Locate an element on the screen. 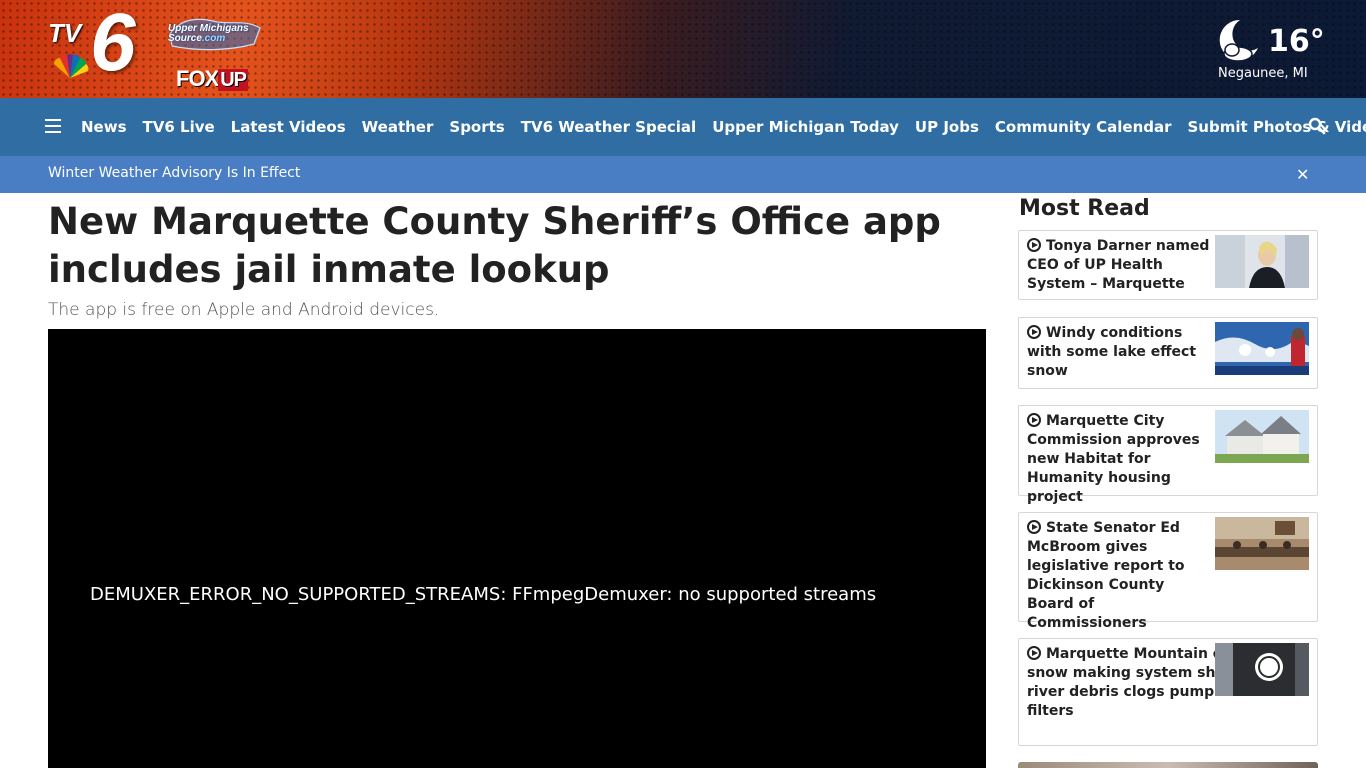 Image resolution: width=1366 pixels, height=768 pixels. ums-line2: Source is located at coordinates (185, 38).